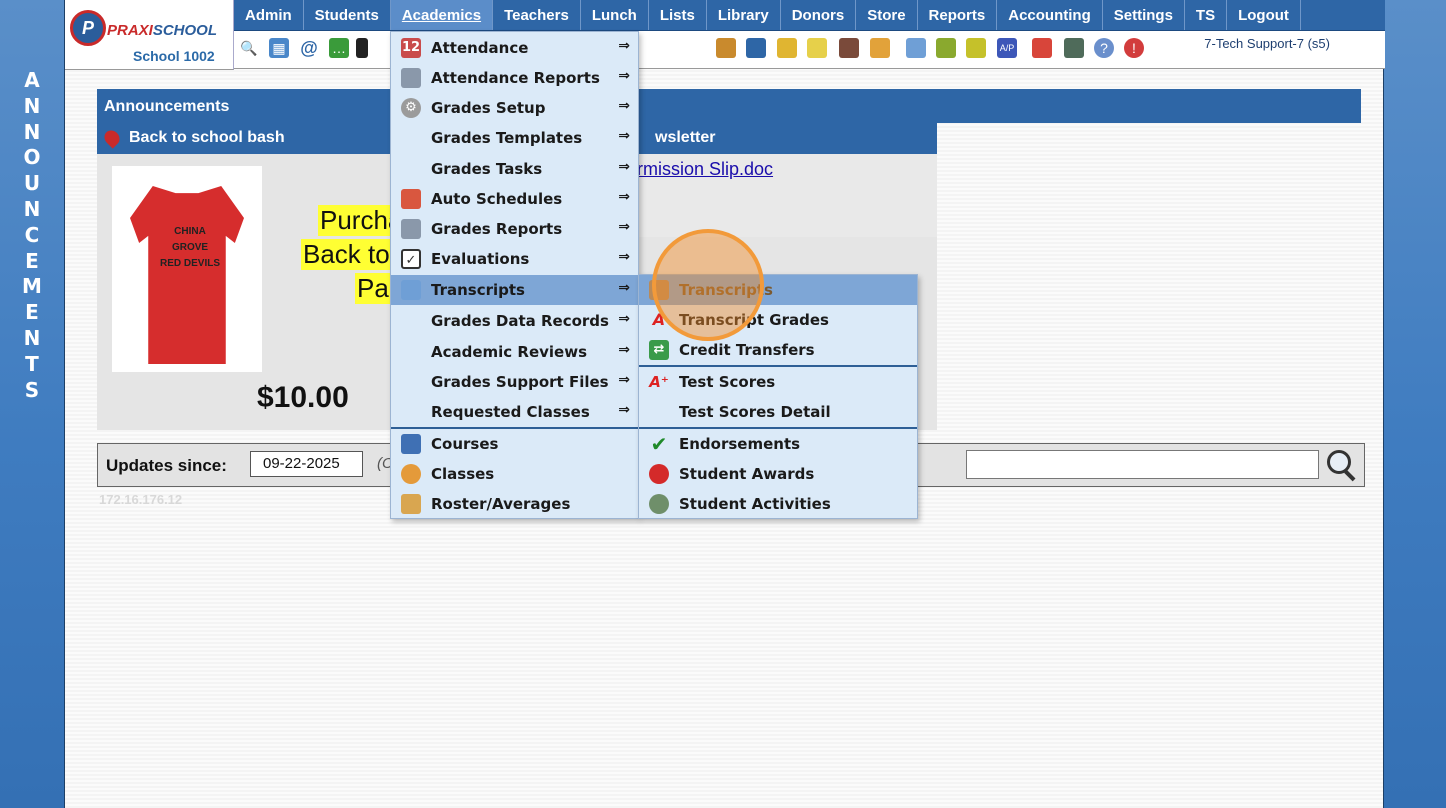 This screenshot has height=808, width=1446. What do you see at coordinates (32, 183) in the screenshot?
I see `side-letter: U` at bounding box center [32, 183].